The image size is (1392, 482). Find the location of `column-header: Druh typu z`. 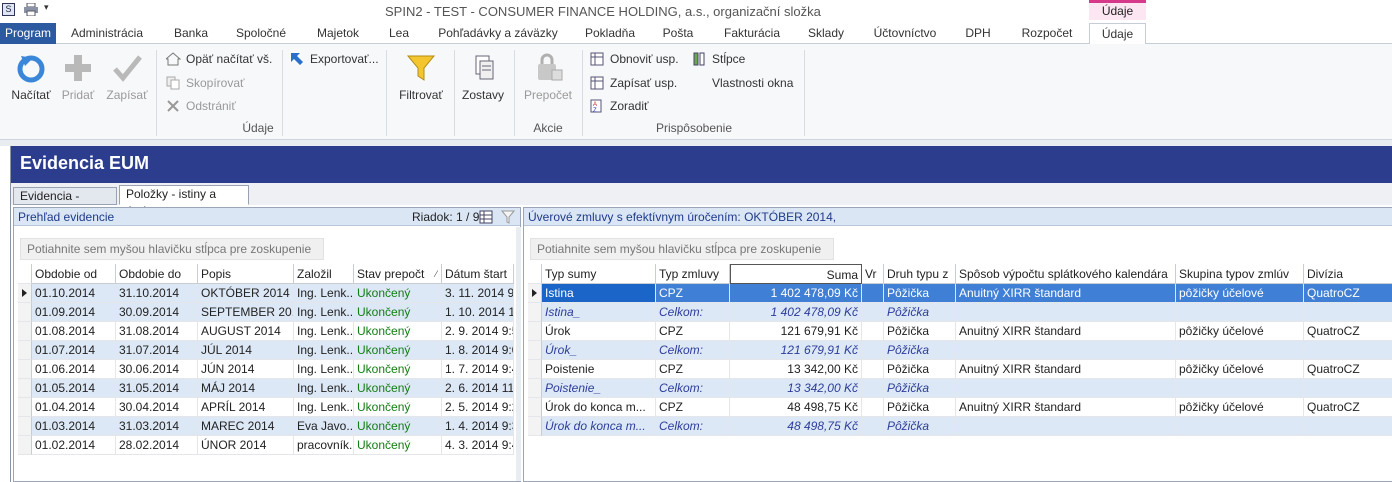

column-header: Druh typu z is located at coordinates (920, 274).